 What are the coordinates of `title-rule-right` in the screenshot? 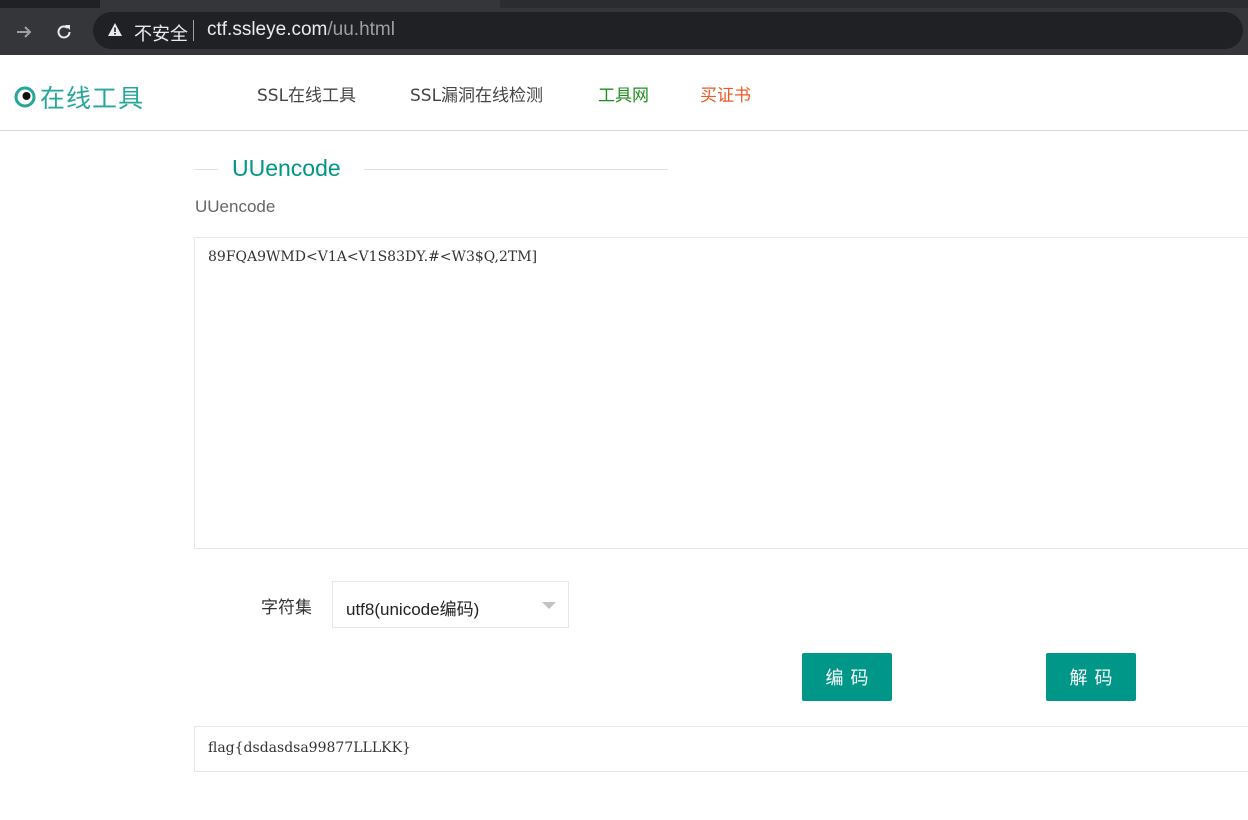 It's located at (516, 169).